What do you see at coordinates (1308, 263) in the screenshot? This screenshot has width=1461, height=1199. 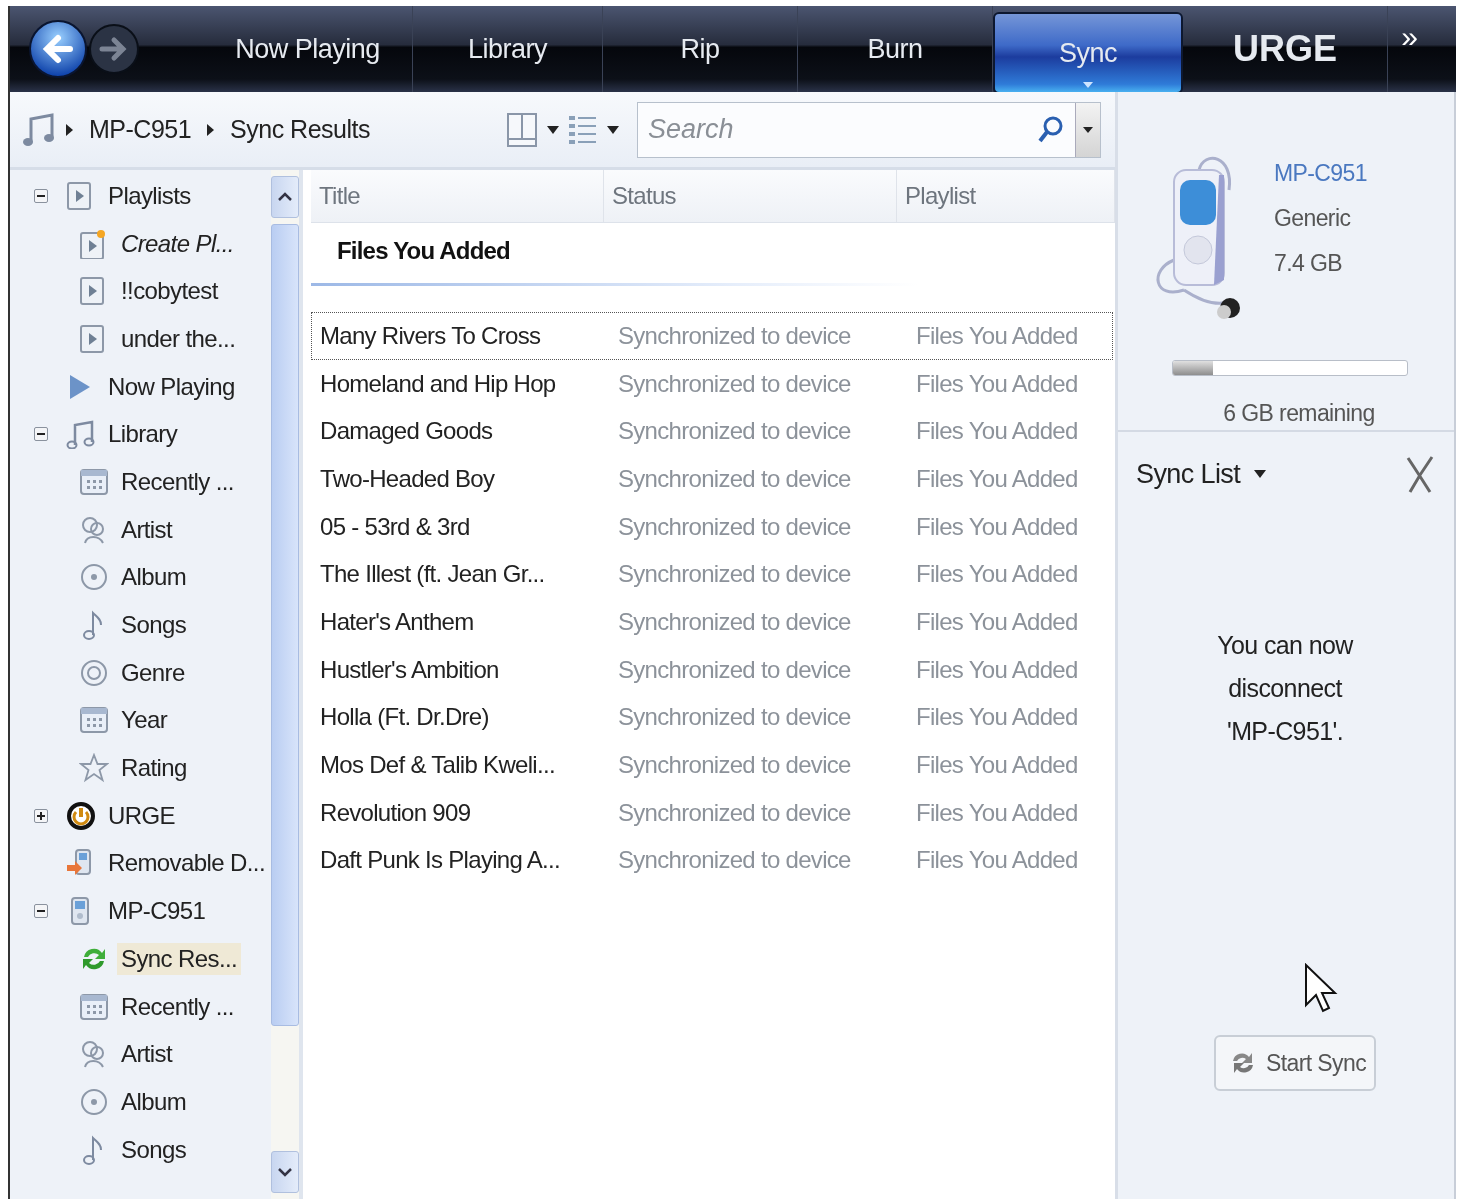 I see `device-capacity: 7.4 GB` at bounding box center [1308, 263].